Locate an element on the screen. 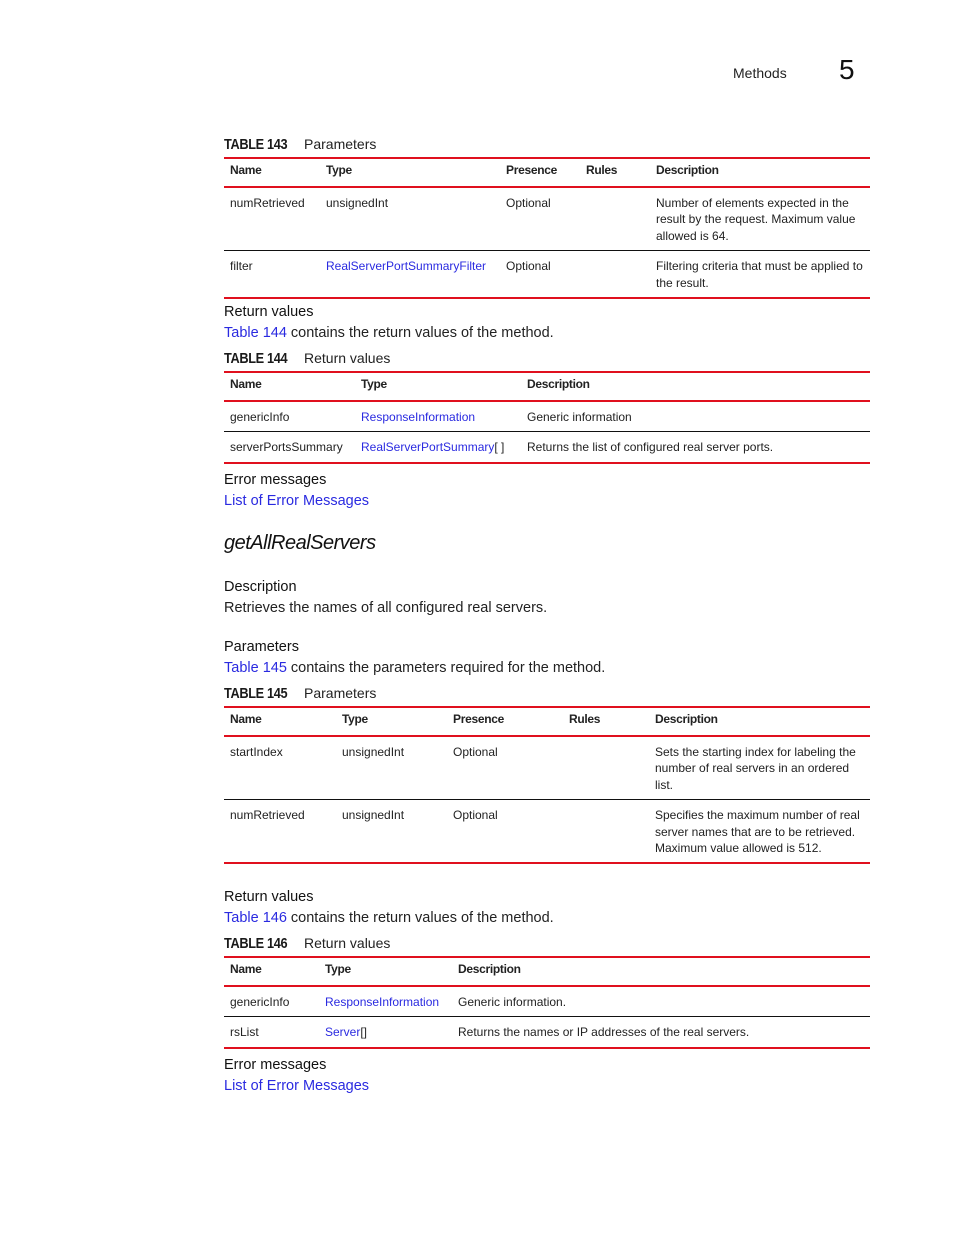 Image resolution: width=954 pixels, height=1235 pixels. table-number: TABLE 143 is located at coordinates (256, 145).